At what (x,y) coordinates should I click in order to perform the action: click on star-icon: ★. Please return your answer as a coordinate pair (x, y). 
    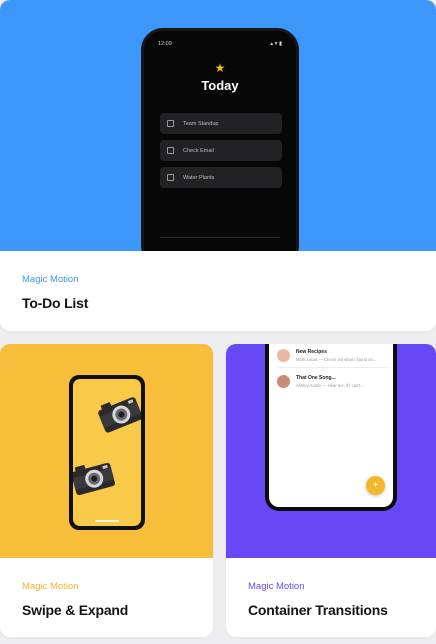
    Looking at the image, I should click on (220, 68).